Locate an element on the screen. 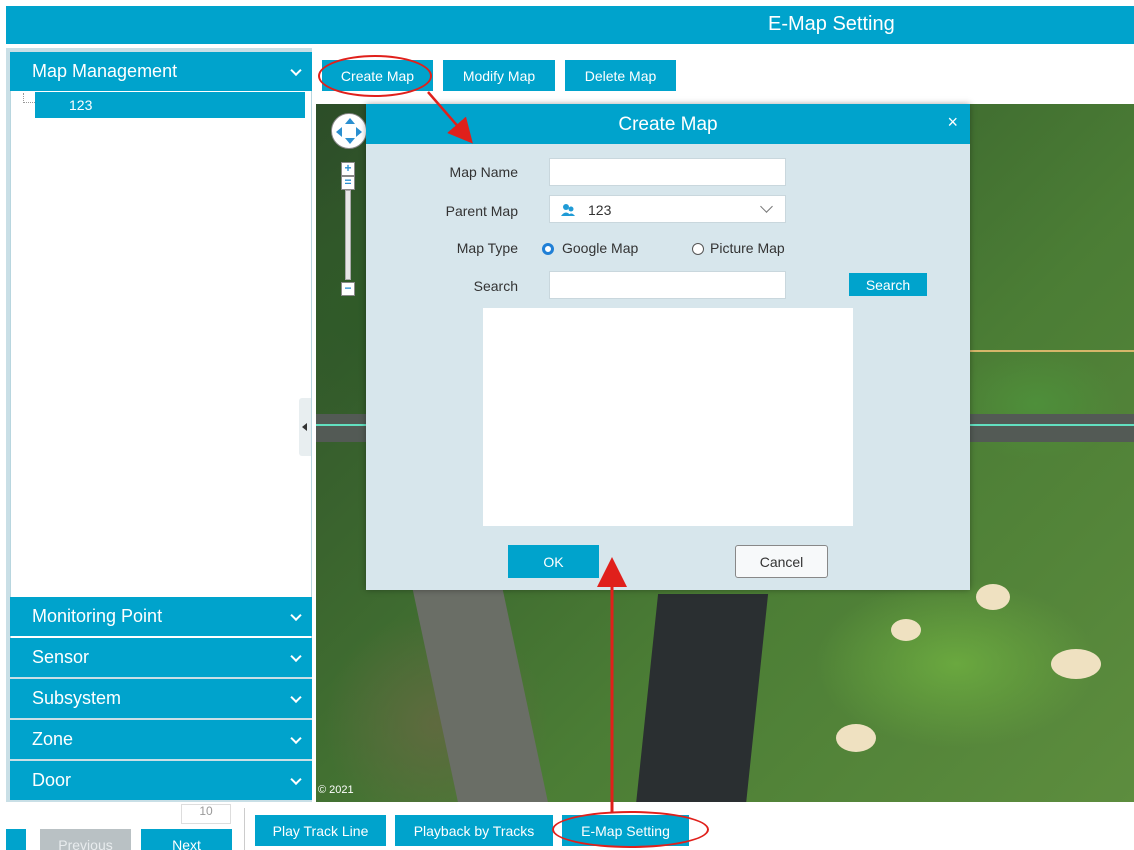  dialog-header: Create Map × is located at coordinates (668, 124).